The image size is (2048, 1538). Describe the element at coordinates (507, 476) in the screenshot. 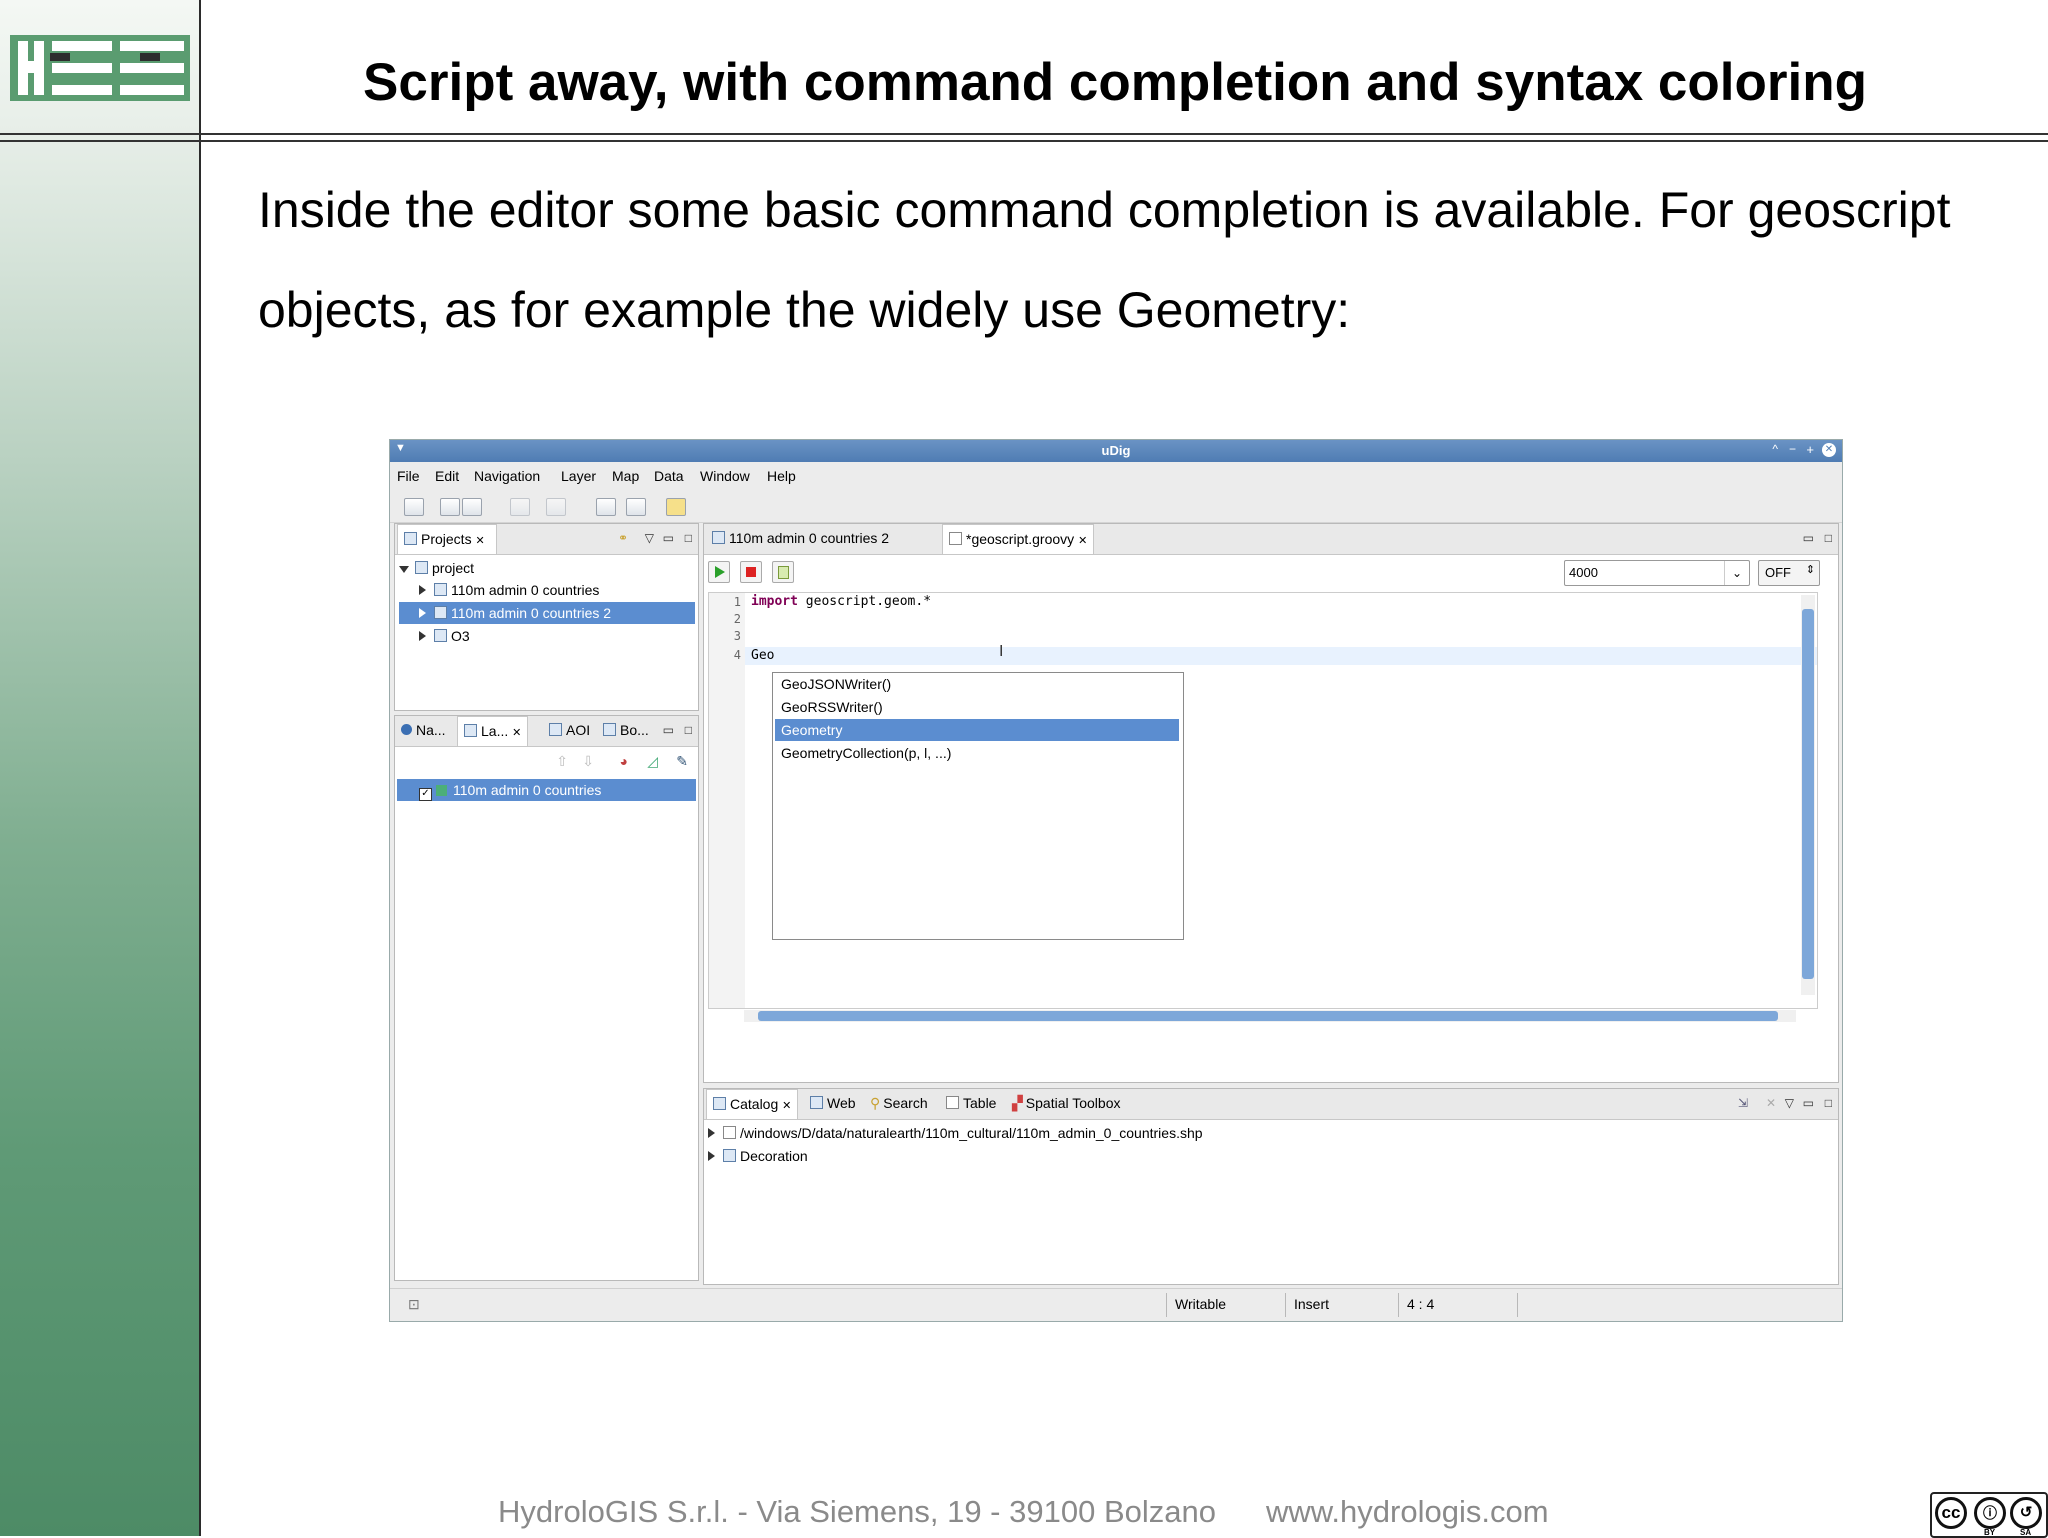

I see `menu-navigation: Navigation` at that location.